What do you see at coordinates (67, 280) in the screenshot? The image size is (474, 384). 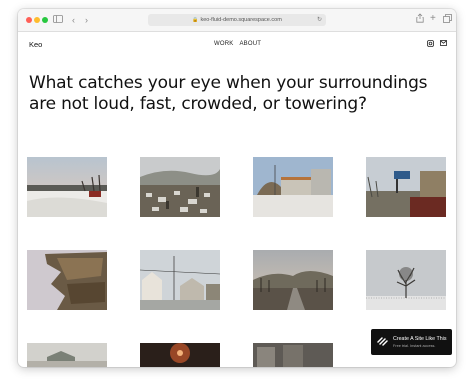 I see `rock-outcrop-photo` at bounding box center [67, 280].